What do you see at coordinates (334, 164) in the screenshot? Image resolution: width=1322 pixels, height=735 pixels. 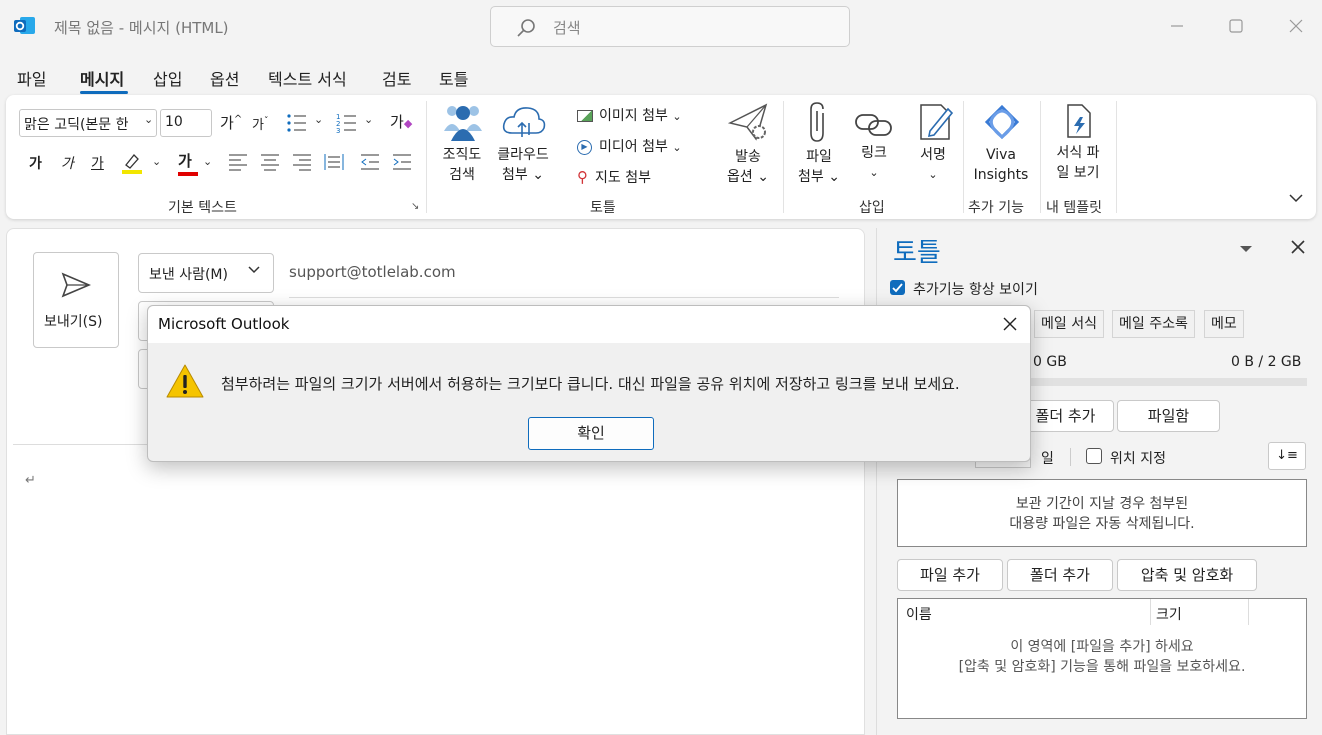 I see `justify-icon` at bounding box center [334, 164].